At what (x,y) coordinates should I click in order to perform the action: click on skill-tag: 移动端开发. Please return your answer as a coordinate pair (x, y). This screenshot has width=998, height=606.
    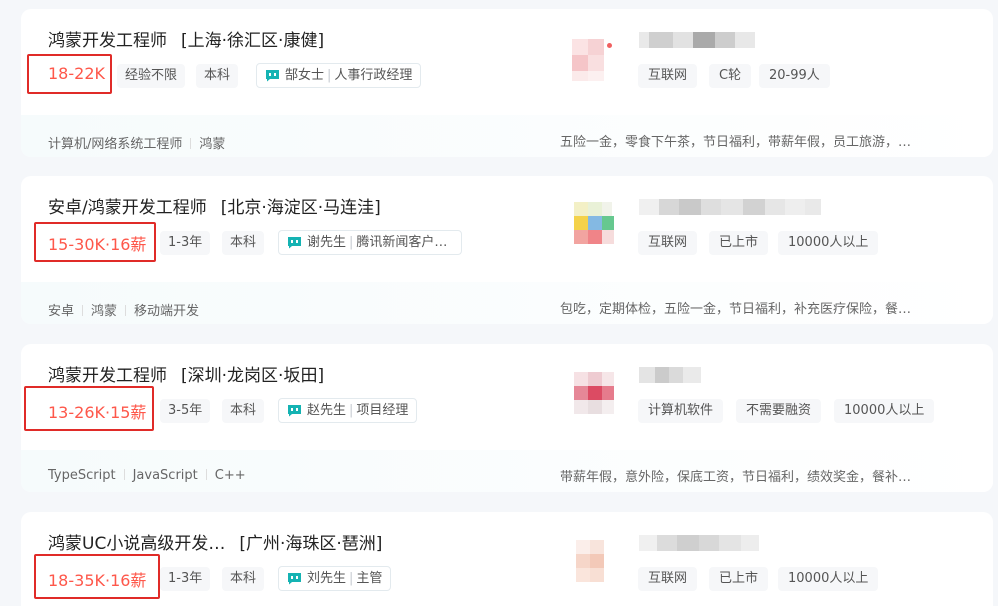
    Looking at the image, I should click on (167, 311).